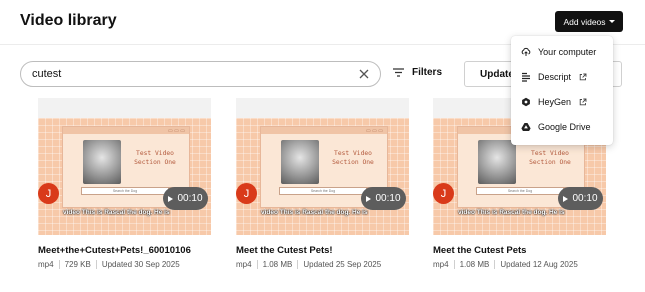 The image size is (645, 292). I want to click on descript-logo-icon, so click(526, 77).